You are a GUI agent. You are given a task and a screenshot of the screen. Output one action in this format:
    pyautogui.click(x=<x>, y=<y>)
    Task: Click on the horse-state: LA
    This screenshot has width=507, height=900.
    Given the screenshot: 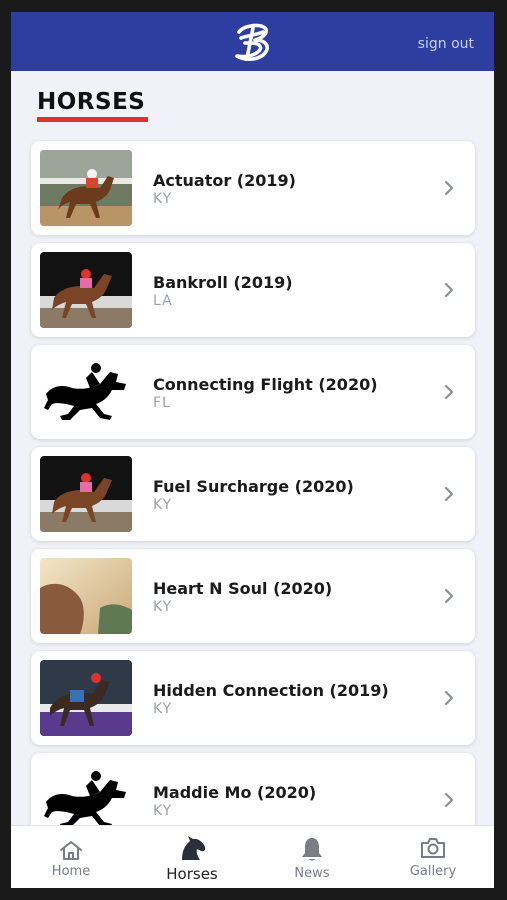 What is the action you would take?
    pyautogui.click(x=163, y=301)
    